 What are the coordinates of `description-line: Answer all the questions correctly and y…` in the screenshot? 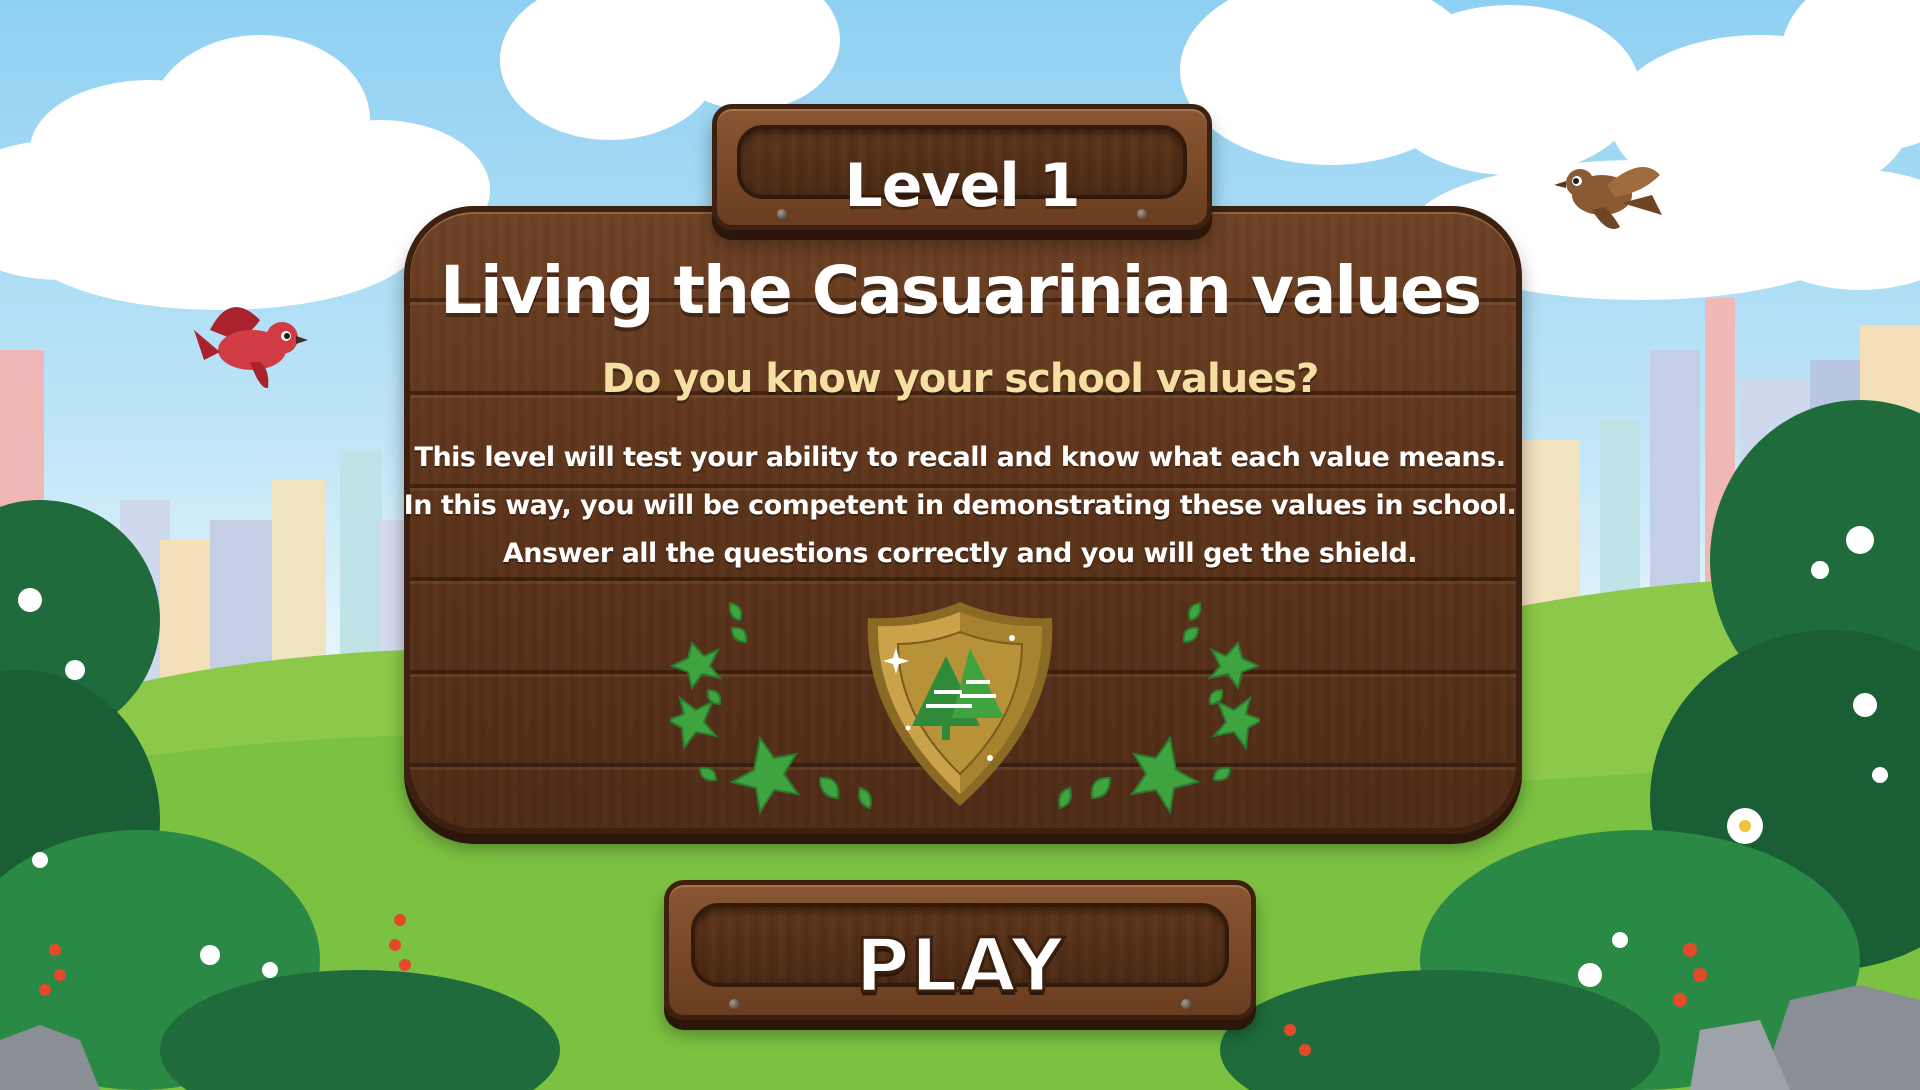 It's located at (960, 553).